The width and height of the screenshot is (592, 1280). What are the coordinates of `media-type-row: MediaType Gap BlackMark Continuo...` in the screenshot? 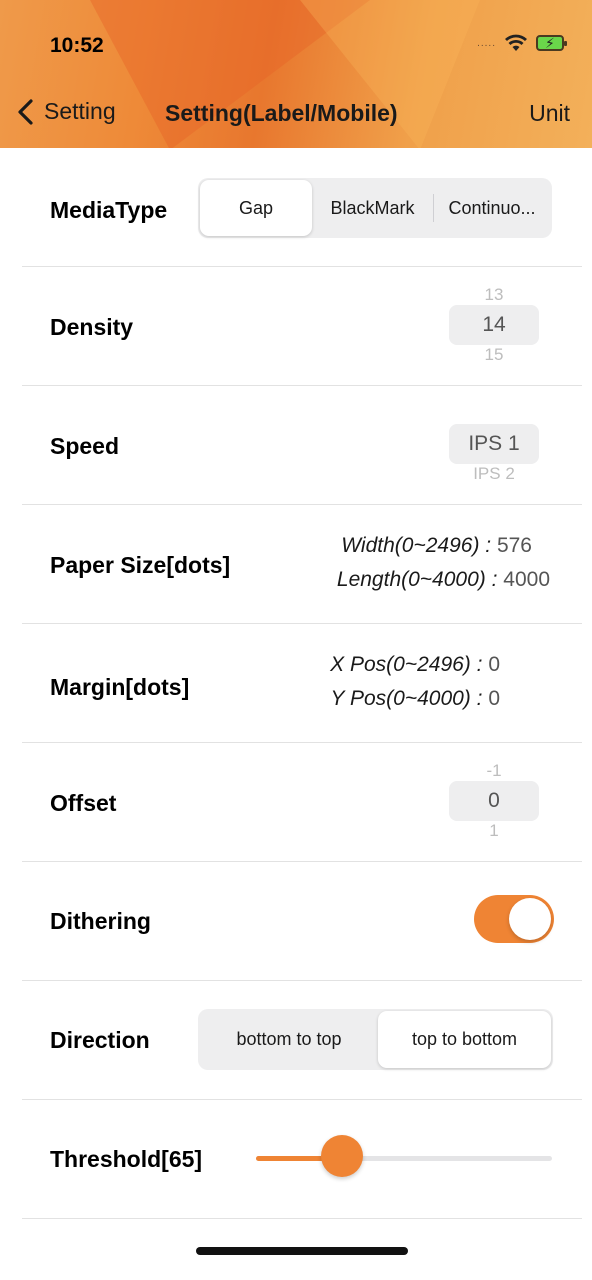 It's located at (302, 207).